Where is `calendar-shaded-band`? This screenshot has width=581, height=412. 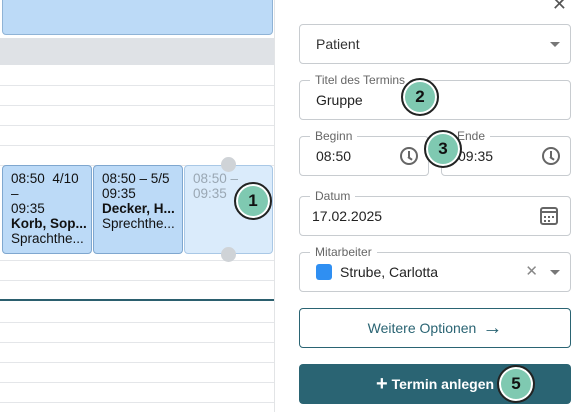 calendar-shaded-band is located at coordinates (137, 51).